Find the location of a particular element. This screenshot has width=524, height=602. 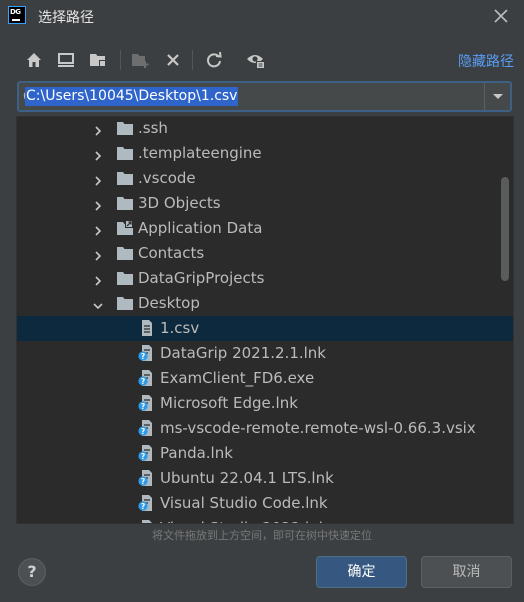

folder-shortcut-icon is located at coordinates (125, 228).